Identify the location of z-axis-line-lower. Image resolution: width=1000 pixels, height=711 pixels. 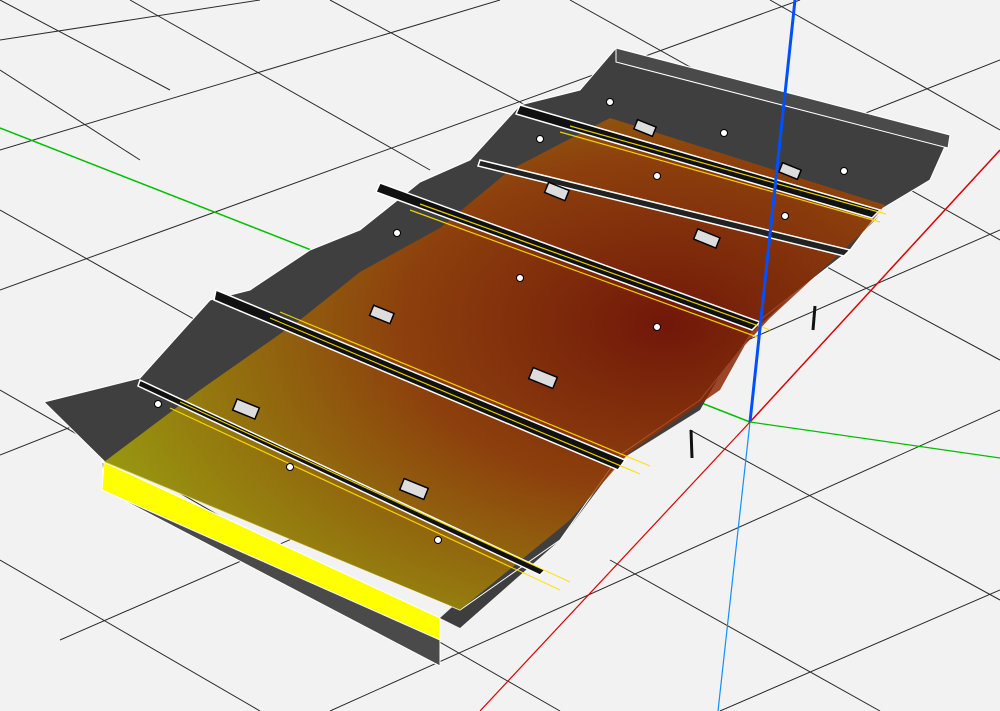
(734, 566).